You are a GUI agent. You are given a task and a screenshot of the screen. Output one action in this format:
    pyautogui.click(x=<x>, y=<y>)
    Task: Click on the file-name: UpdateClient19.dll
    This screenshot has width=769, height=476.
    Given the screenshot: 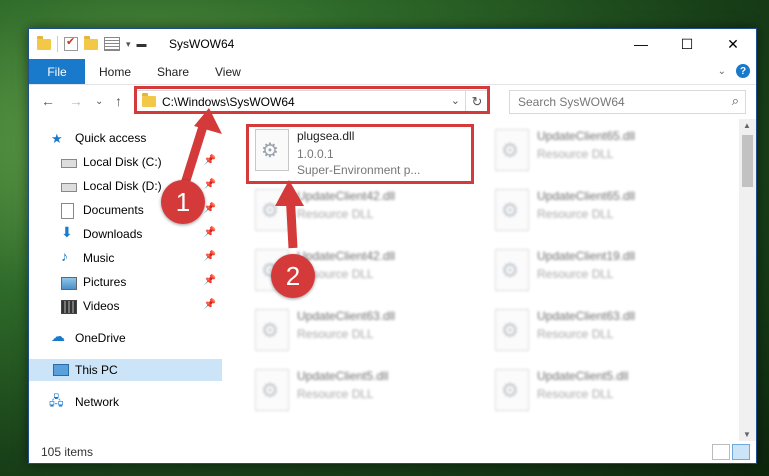 What is the action you would take?
    pyautogui.click(x=586, y=256)
    